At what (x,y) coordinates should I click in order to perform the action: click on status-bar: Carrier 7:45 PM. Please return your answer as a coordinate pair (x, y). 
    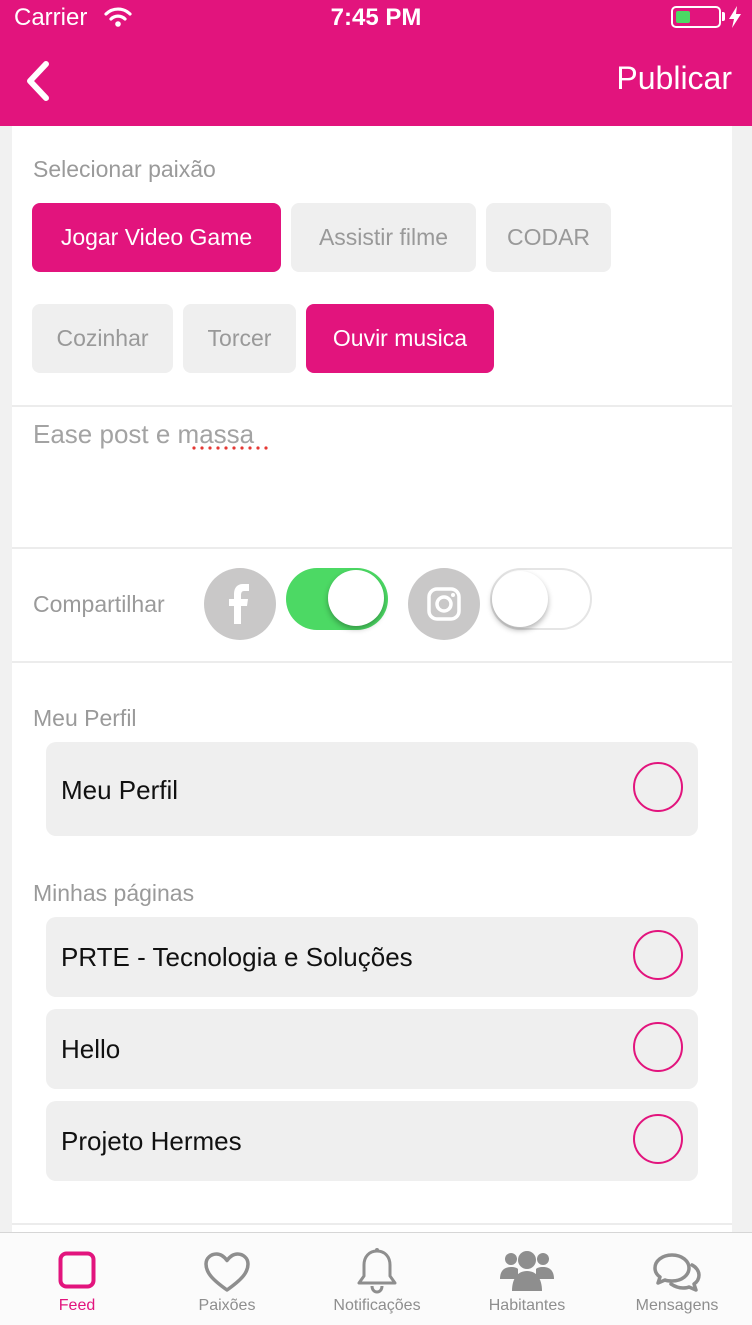
    Looking at the image, I should click on (376, 20).